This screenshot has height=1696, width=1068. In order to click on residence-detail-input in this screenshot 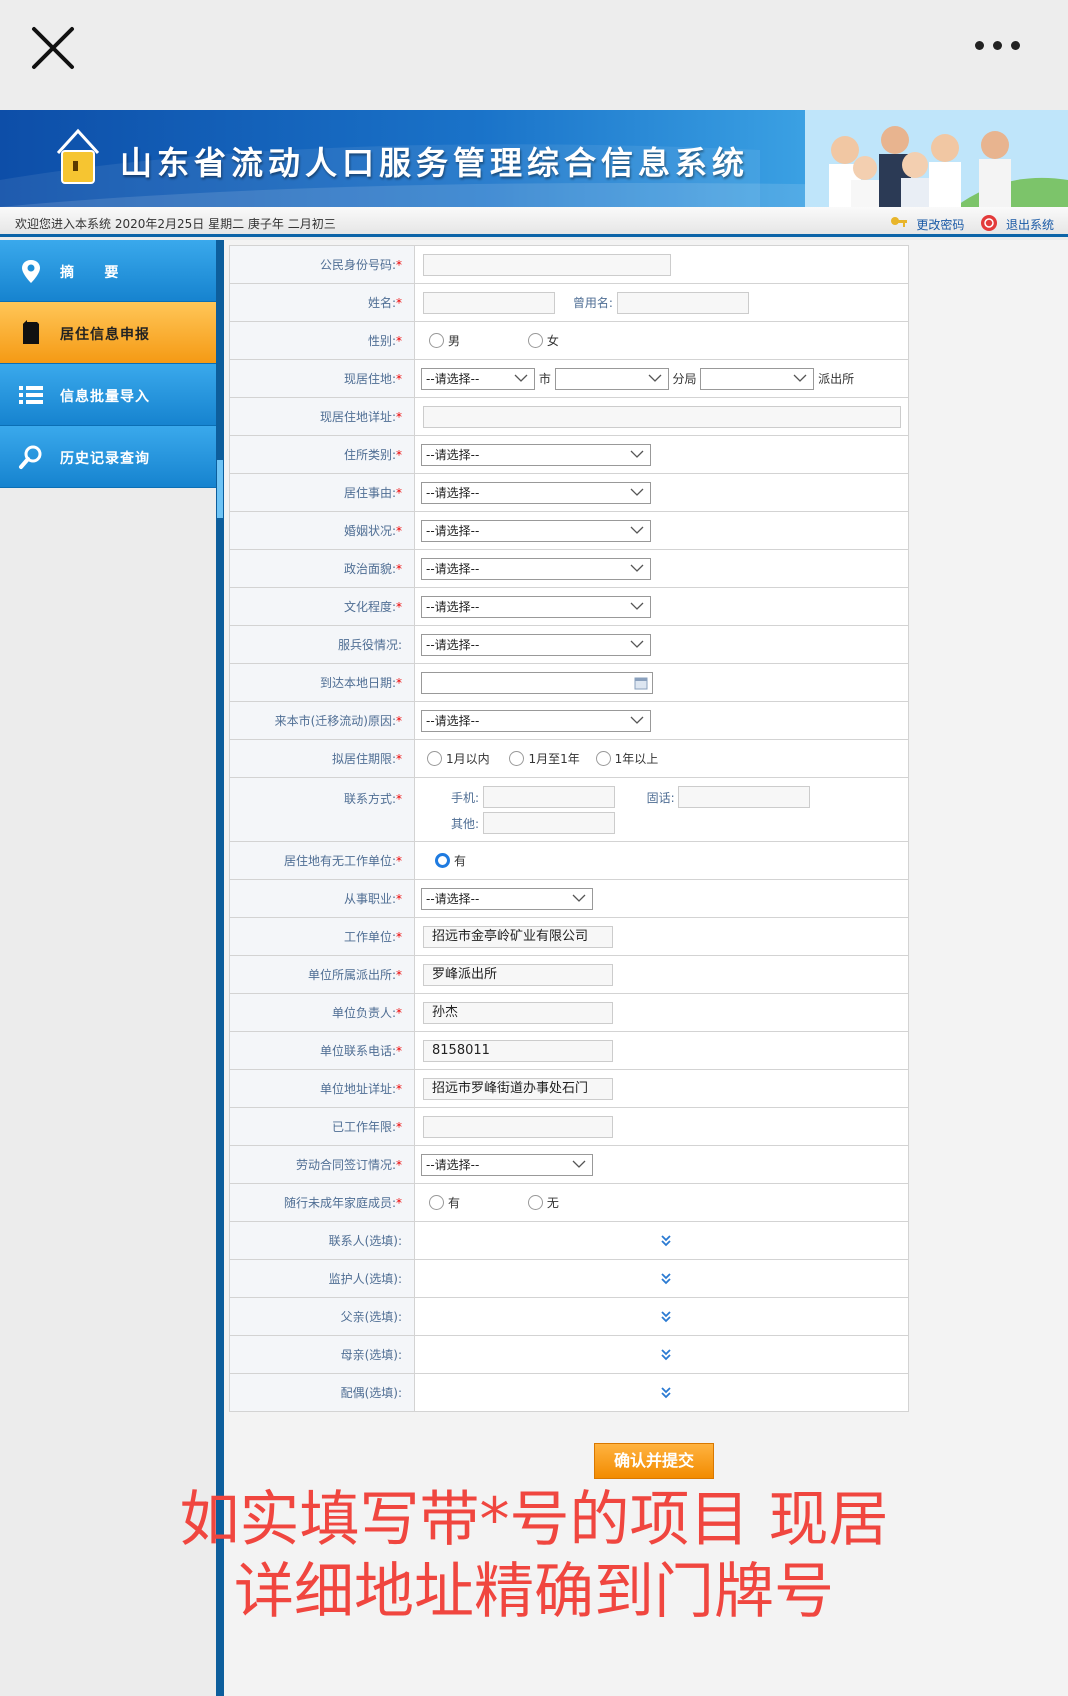, I will do `click(662, 416)`.